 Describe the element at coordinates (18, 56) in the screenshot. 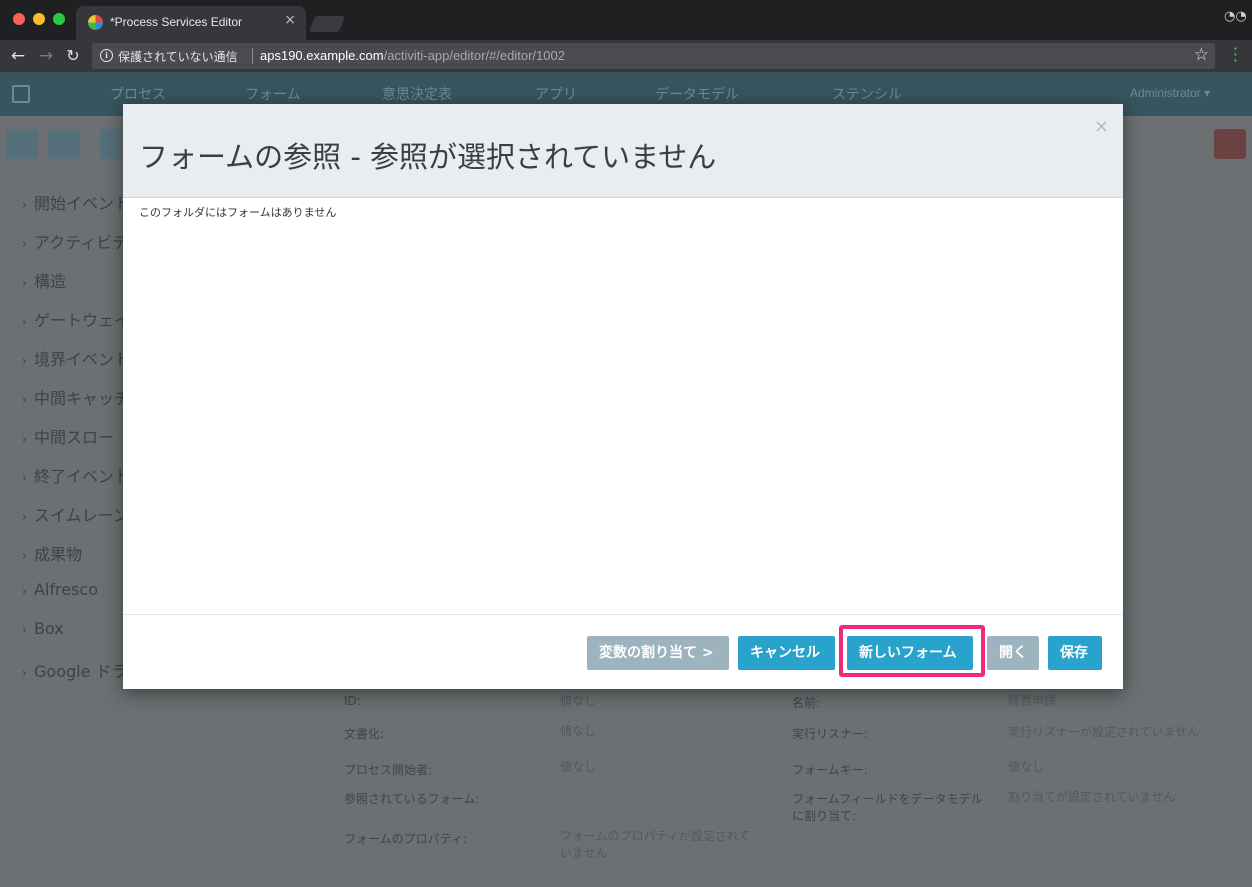

I see `back-arrow-icon: ←` at that location.